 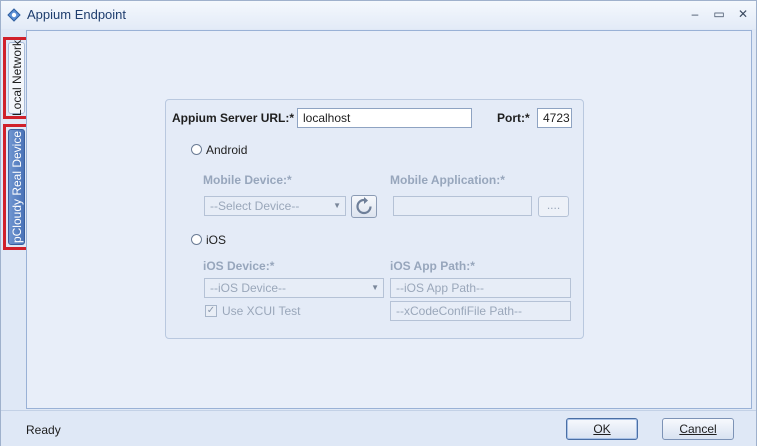 What do you see at coordinates (432, 266) in the screenshot?
I see `ios-app-path-label: iOS App Path:*` at bounding box center [432, 266].